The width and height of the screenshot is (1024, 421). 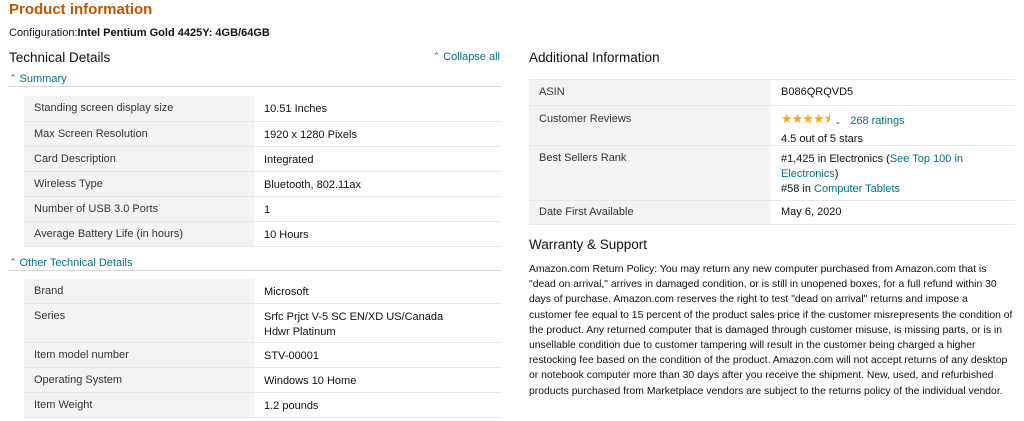 I want to click on customer-reviews: ★★★★⯨ ⌄ 268 ratings 4.5 out of 5 stars, so click(x=893, y=125).